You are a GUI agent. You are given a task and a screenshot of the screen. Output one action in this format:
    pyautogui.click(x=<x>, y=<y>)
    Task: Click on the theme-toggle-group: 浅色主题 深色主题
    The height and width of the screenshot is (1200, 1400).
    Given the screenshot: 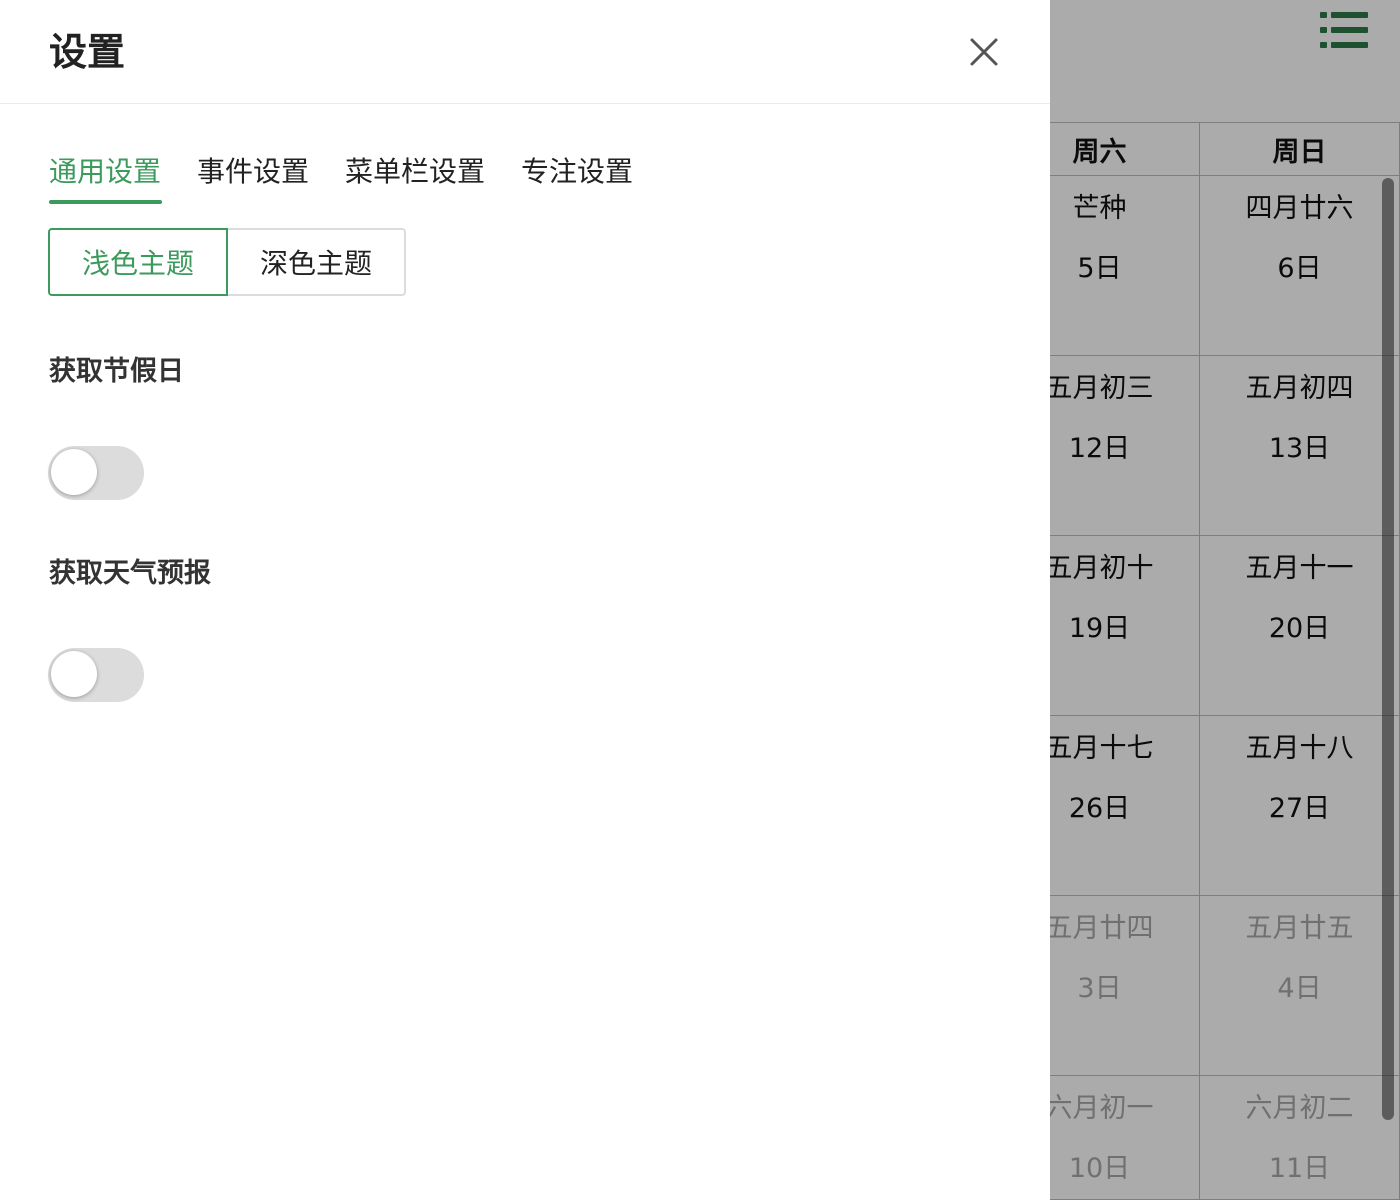 What is the action you would take?
    pyautogui.click(x=227, y=262)
    